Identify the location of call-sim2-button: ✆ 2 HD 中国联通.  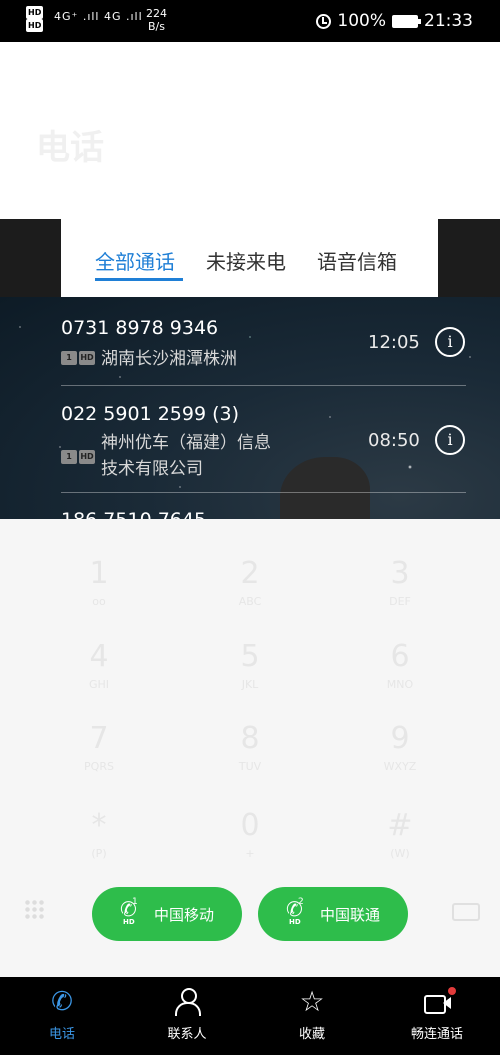
(333, 914).